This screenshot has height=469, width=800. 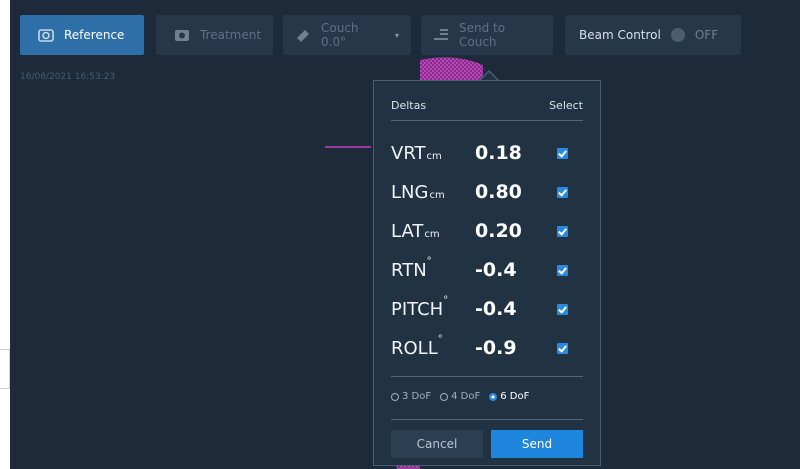 I want to click on dof-option-4: 4 DoF, so click(x=460, y=396).